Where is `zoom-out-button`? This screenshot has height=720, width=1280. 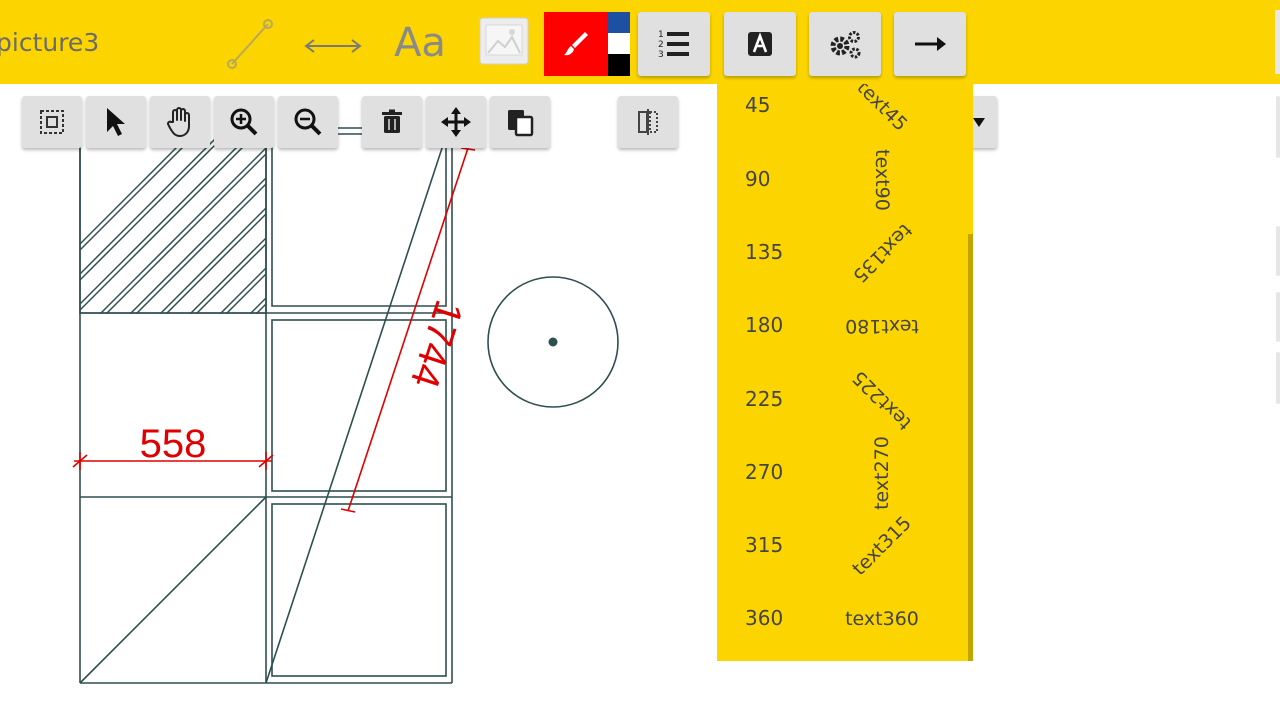 zoom-out-button is located at coordinates (308, 122).